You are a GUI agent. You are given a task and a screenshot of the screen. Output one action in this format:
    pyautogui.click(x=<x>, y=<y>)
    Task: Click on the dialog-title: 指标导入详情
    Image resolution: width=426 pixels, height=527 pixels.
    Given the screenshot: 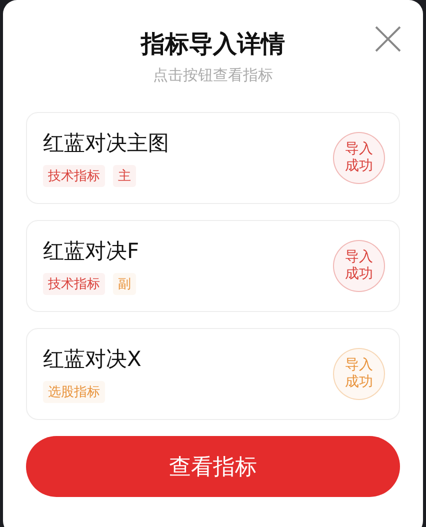 What is the action you would take?
    pyautogui.click(x=213, y=44)
    